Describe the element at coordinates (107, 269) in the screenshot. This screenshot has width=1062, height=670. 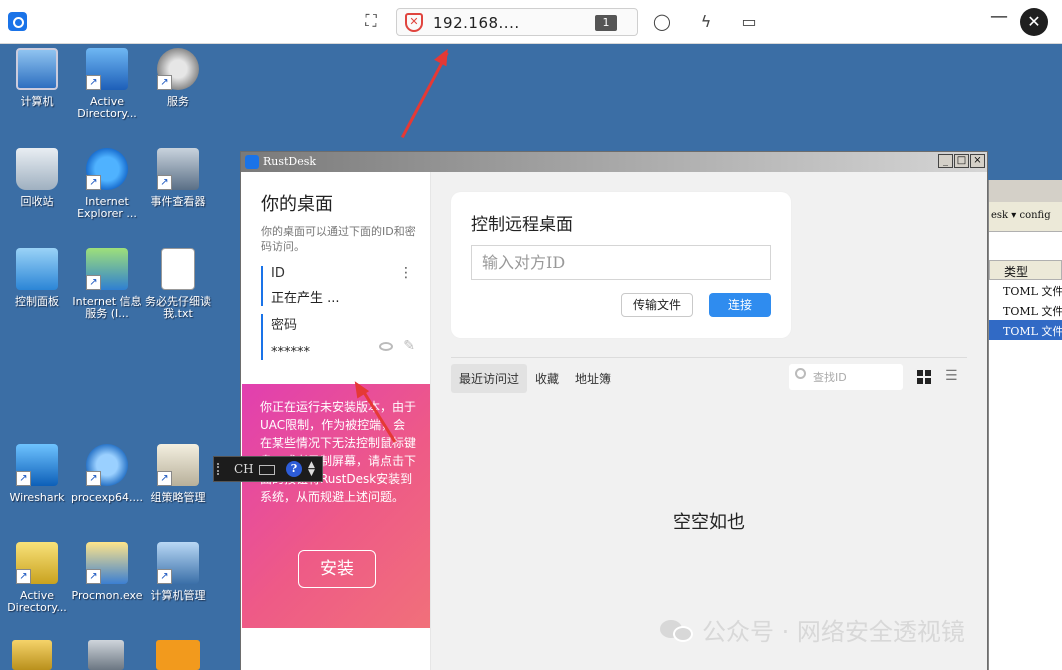
I see `iis-icon` at that location.